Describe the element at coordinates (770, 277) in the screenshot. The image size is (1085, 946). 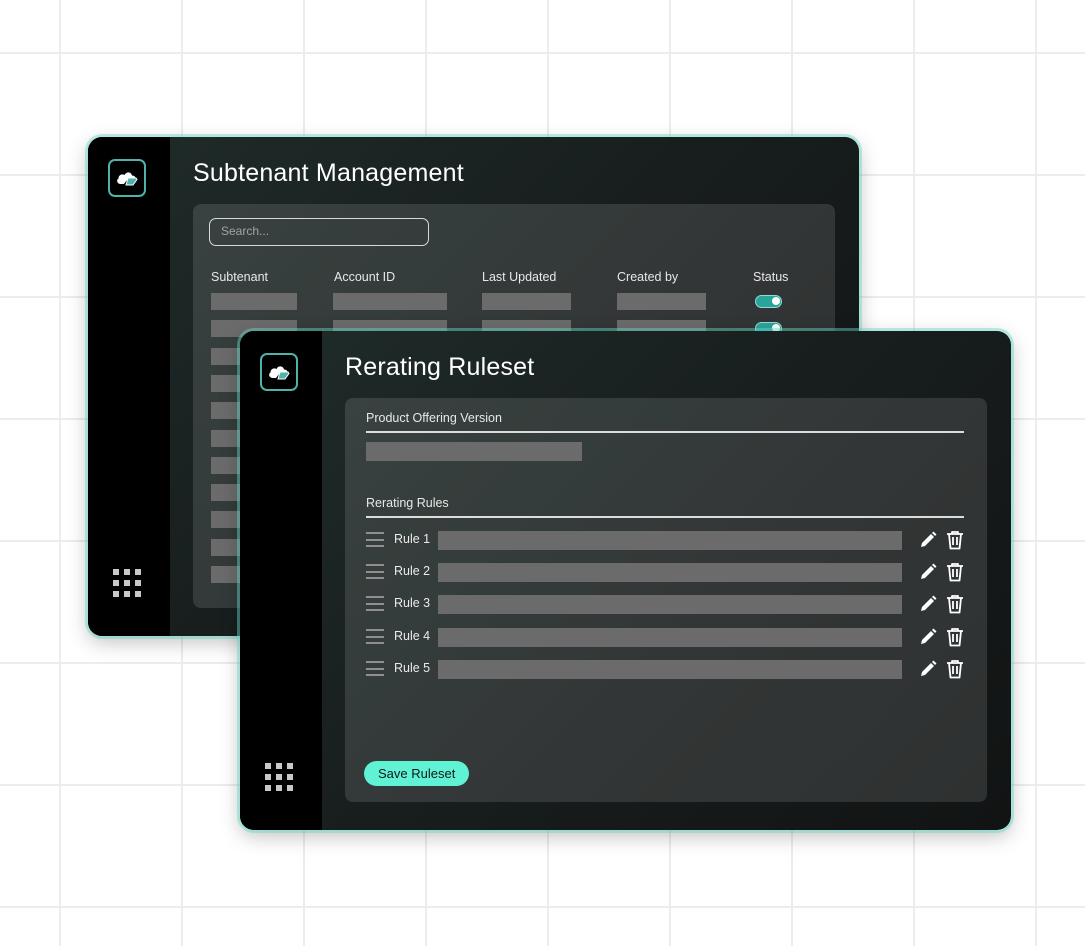
I see `column-header-status: Status` at that location.